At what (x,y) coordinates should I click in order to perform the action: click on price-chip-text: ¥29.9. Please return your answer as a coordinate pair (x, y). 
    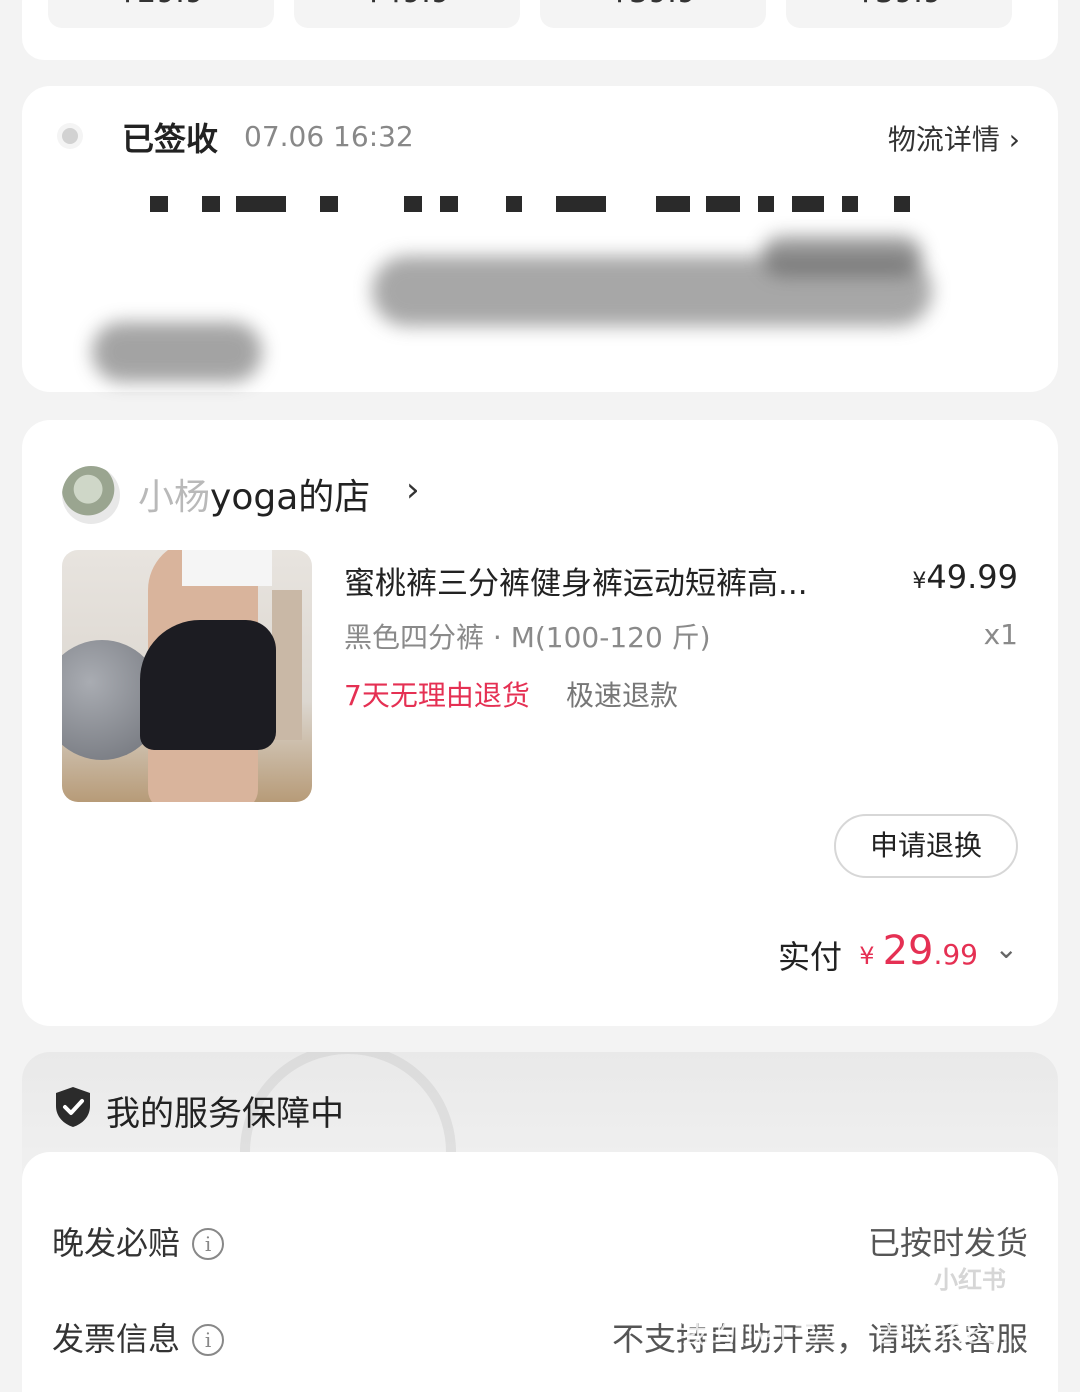
    Looking at the image, I should click on (161, 5).